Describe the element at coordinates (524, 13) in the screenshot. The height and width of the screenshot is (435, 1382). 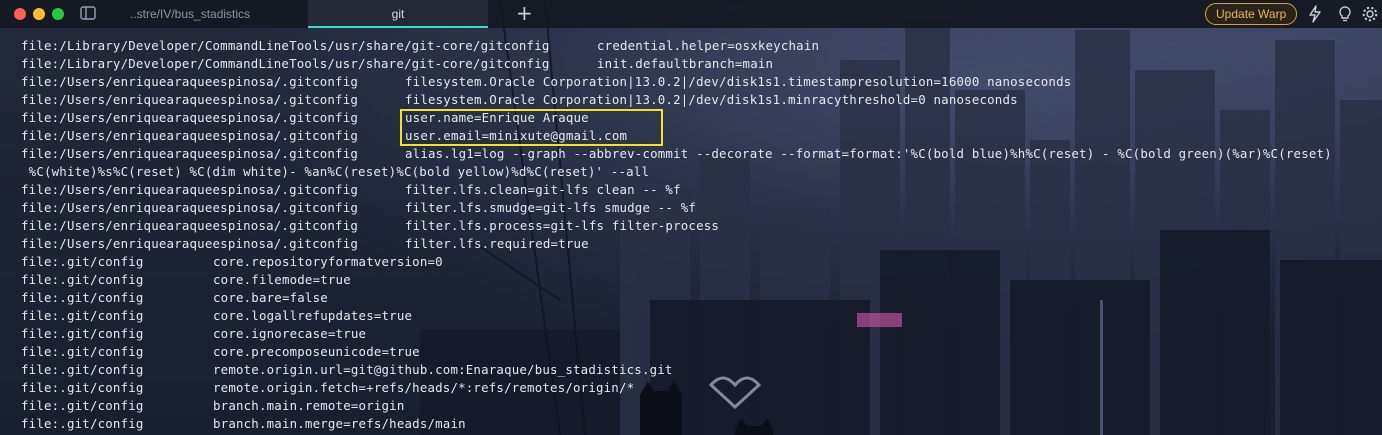
I see `plus-icon: +` at that location.